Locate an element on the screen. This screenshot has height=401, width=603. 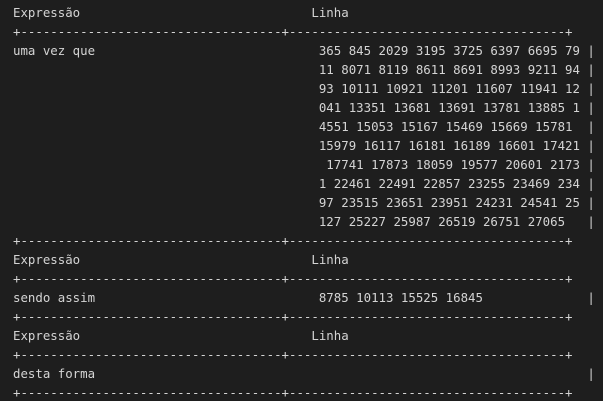
table-row-continuation: 041 13351 13681 13691 13781 13885 1 | is located at coordinates (304, 107).